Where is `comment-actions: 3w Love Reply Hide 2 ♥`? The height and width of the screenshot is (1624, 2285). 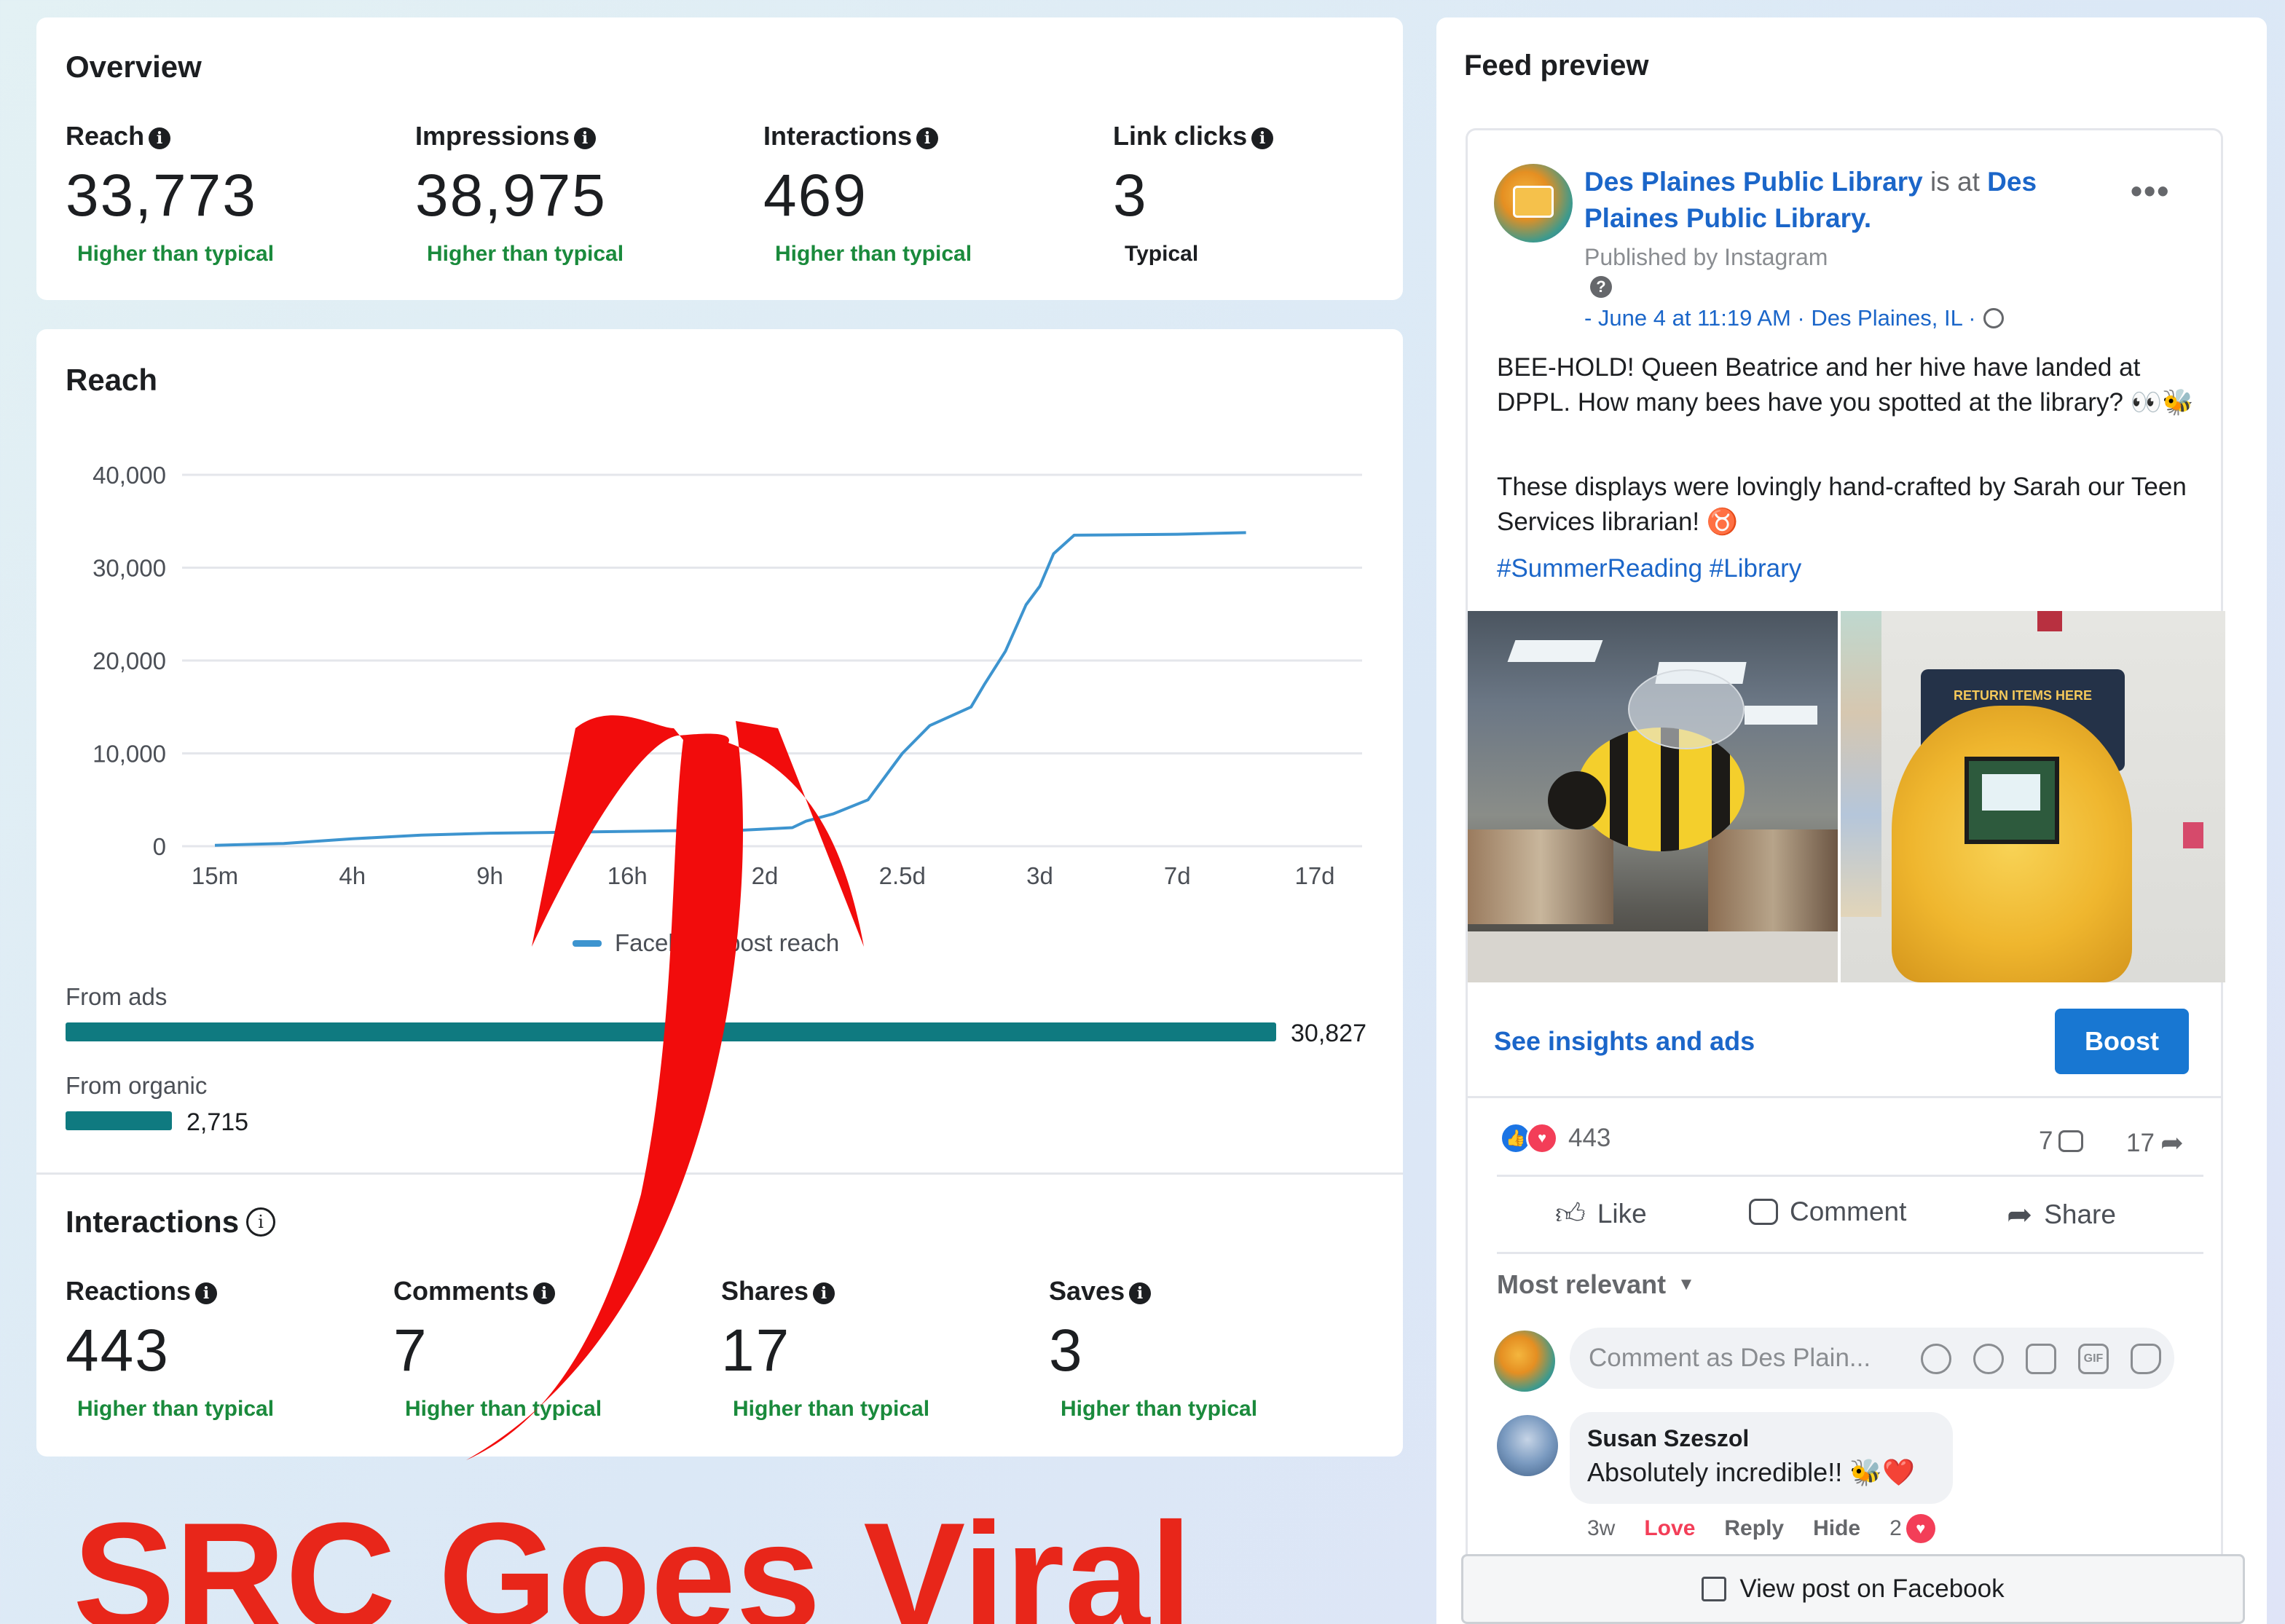
comment-actions: 3w Love Reply Hide 2 ♥ is located at coordinates (1761, 1528).